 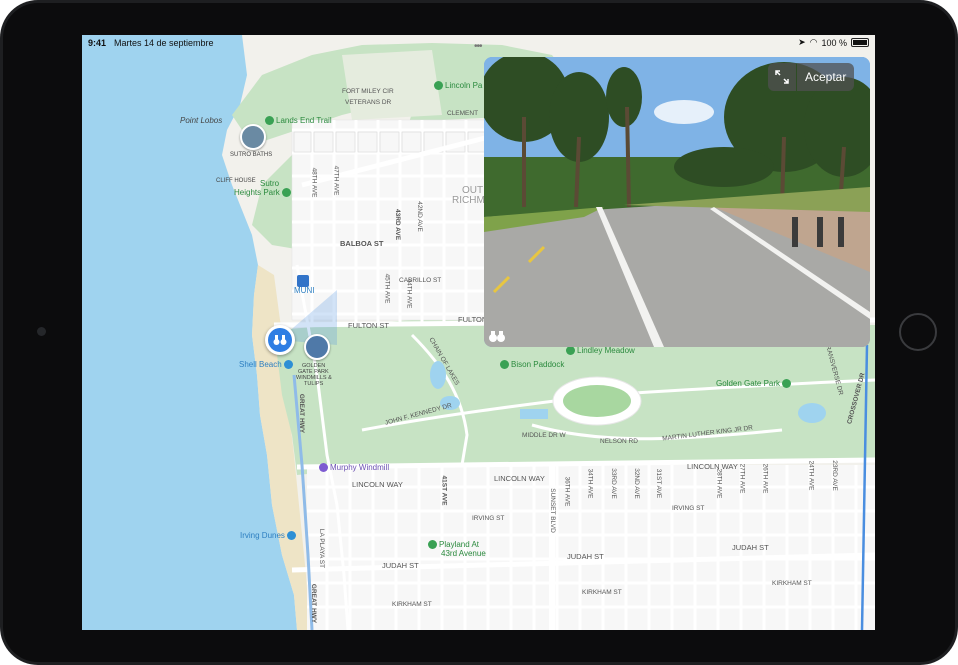 I want to click on street-great-hwy-2: GREAT HWY, so click(x=314, y=603).